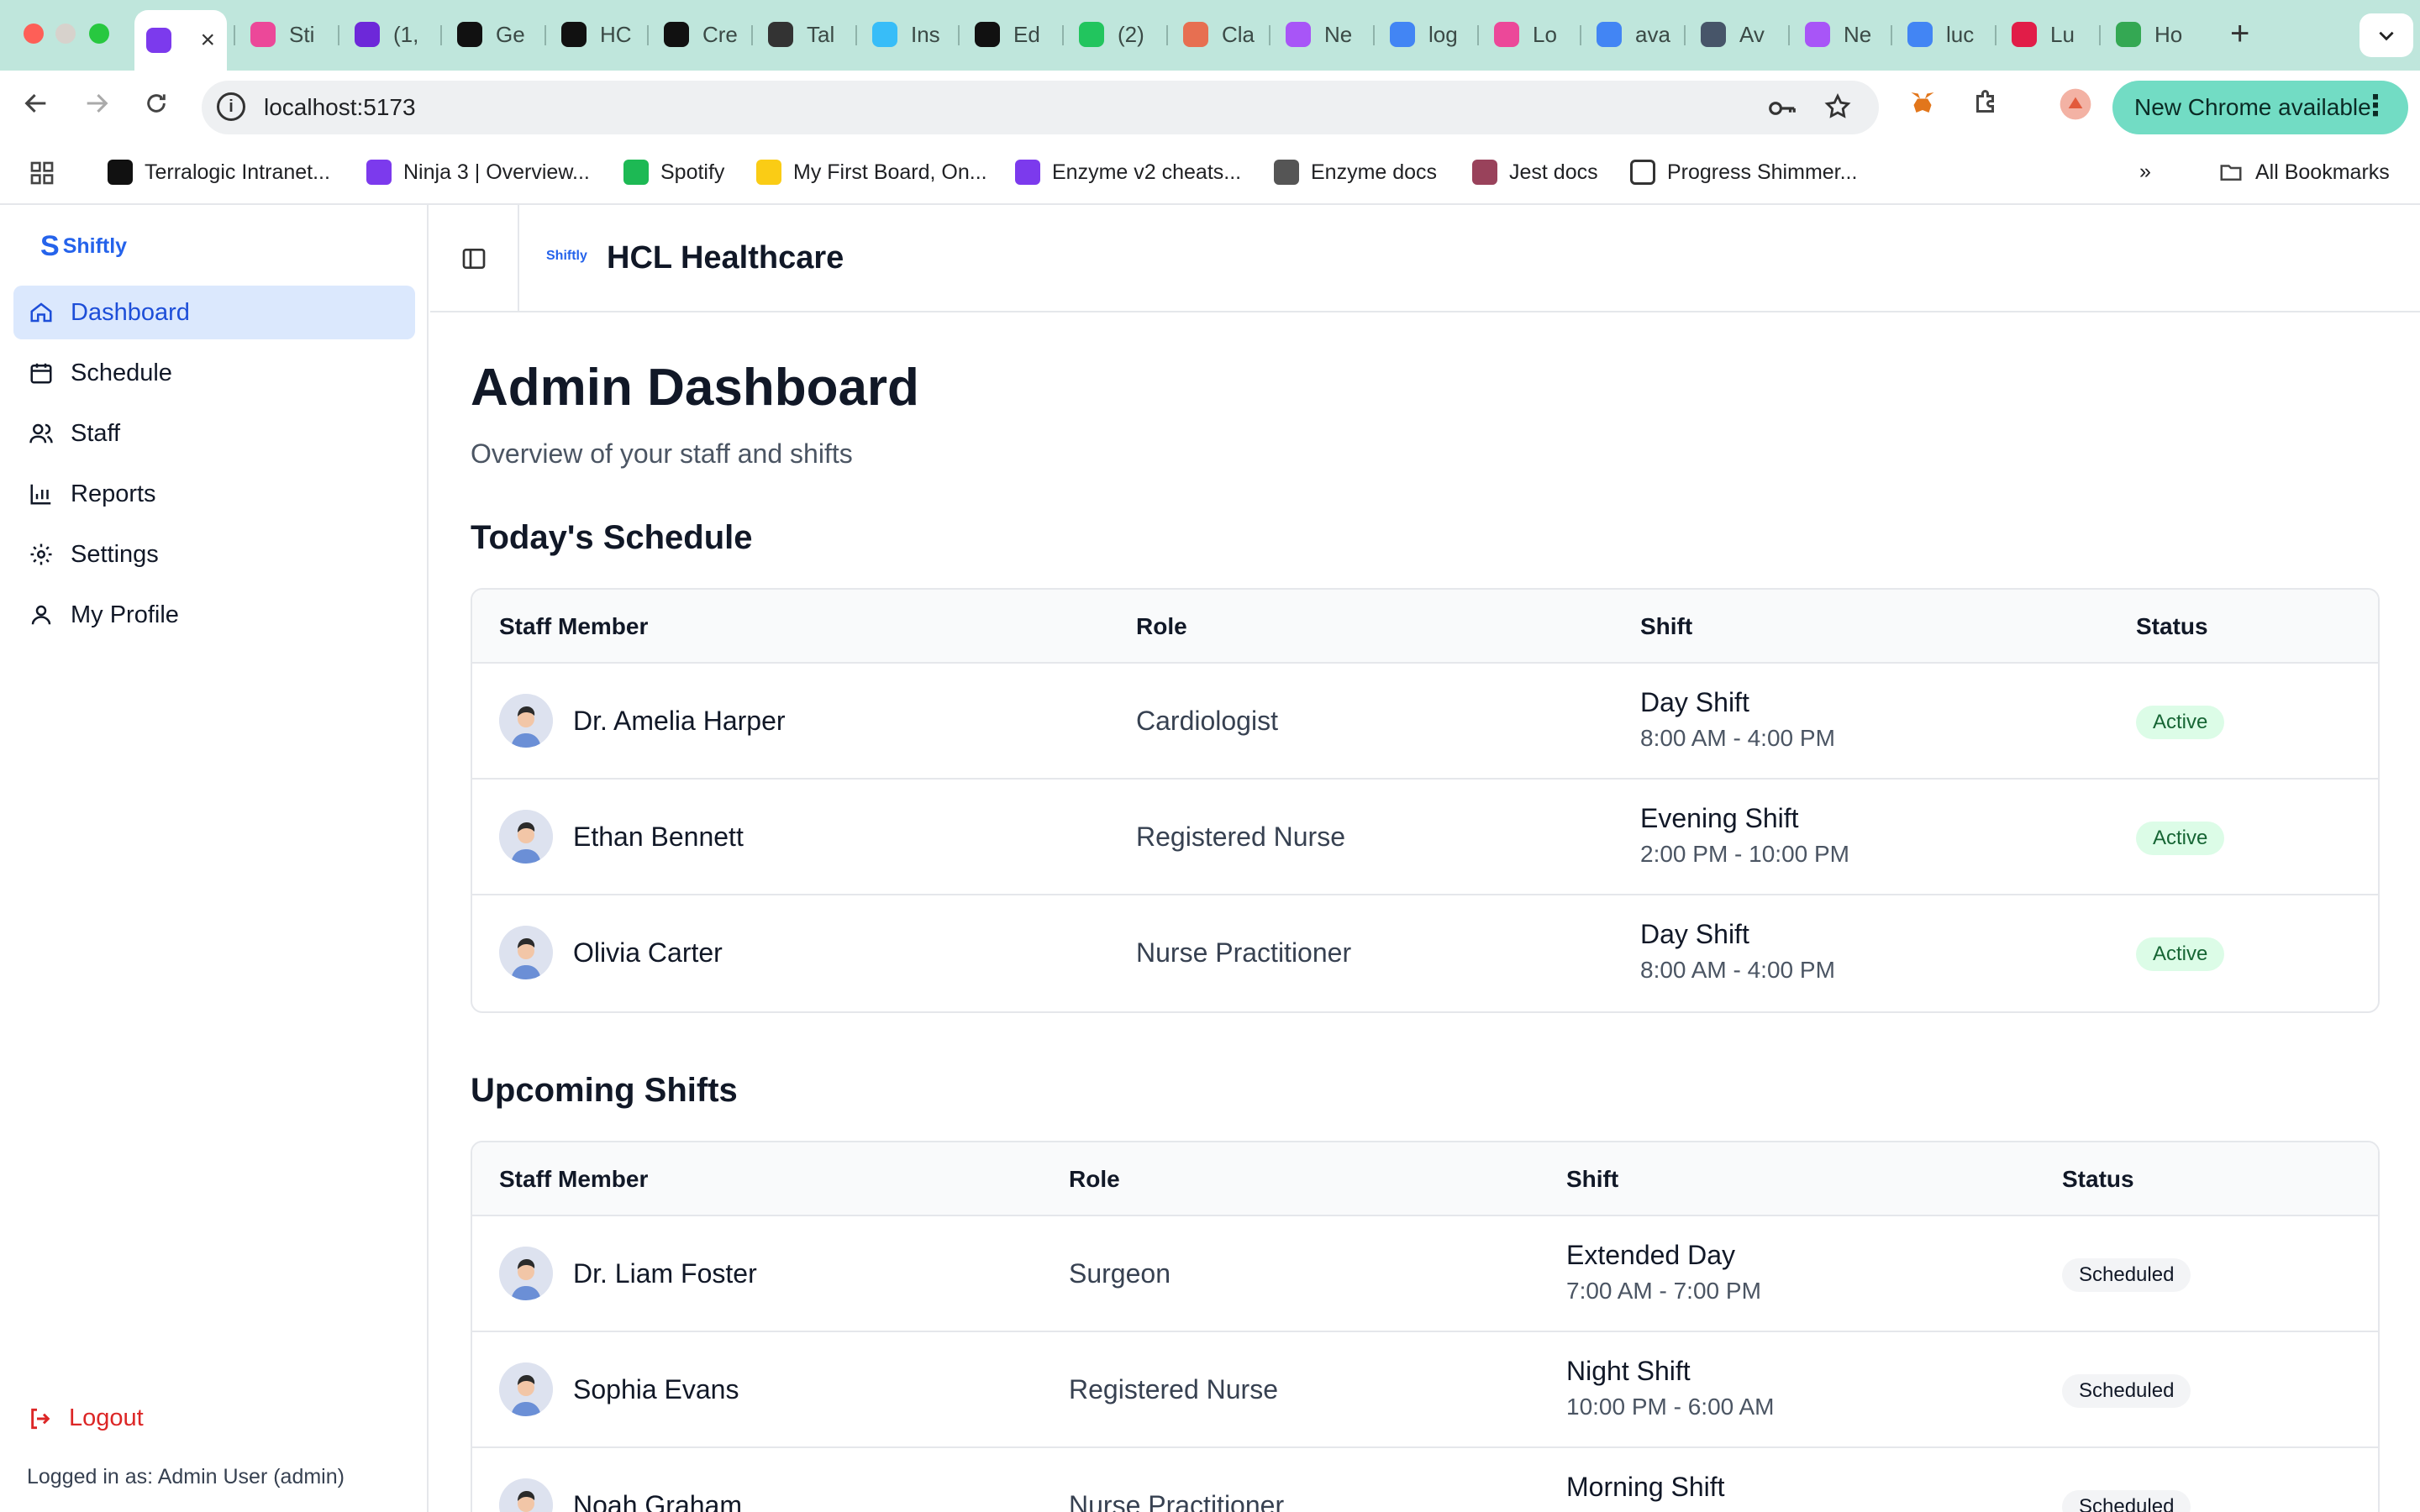  What do you see at coordinates (180, 40) in the screenshot?
I see `browser-tab: ×` at bounding box center [180, 40].